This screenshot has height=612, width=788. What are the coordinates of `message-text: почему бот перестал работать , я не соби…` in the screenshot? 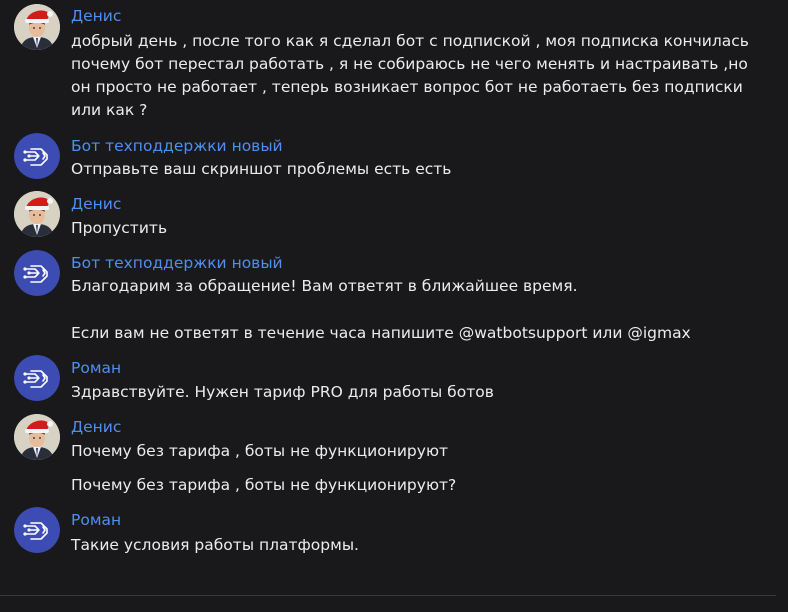 It's located at (409, 64).